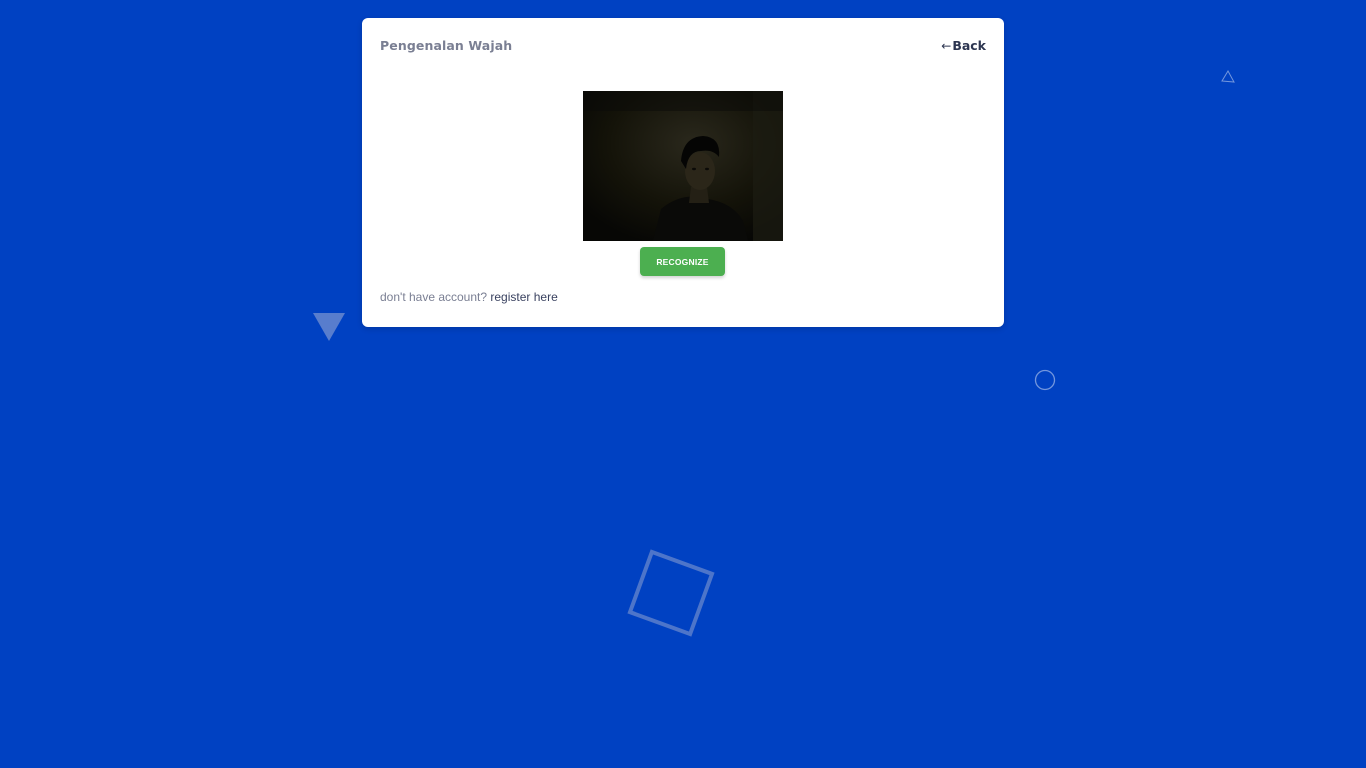 The height and width of the screenshot is (768, 1366). What do you see at coordinates (1228, 76) in the screenshot?
I see `small-triangle-shape` at bounding box center [1228, 76].